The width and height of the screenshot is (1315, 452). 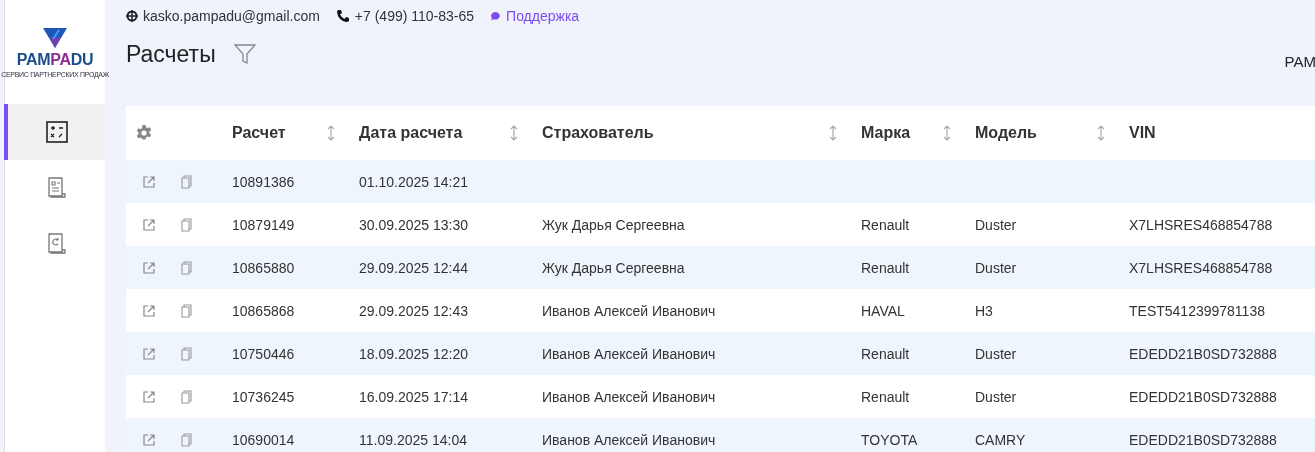 What do you see at coordinates (413, 310) in the screenshot?
I see `table-cell: 29.09.2025 12:43` at bounding box center [413, 310].